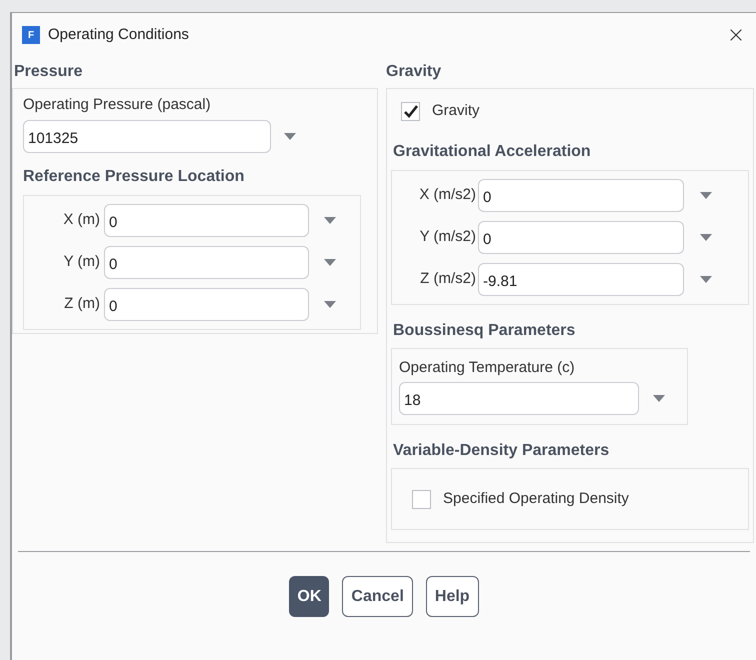  I want to click on checkbox-label: Gravity, so click(456, 111).